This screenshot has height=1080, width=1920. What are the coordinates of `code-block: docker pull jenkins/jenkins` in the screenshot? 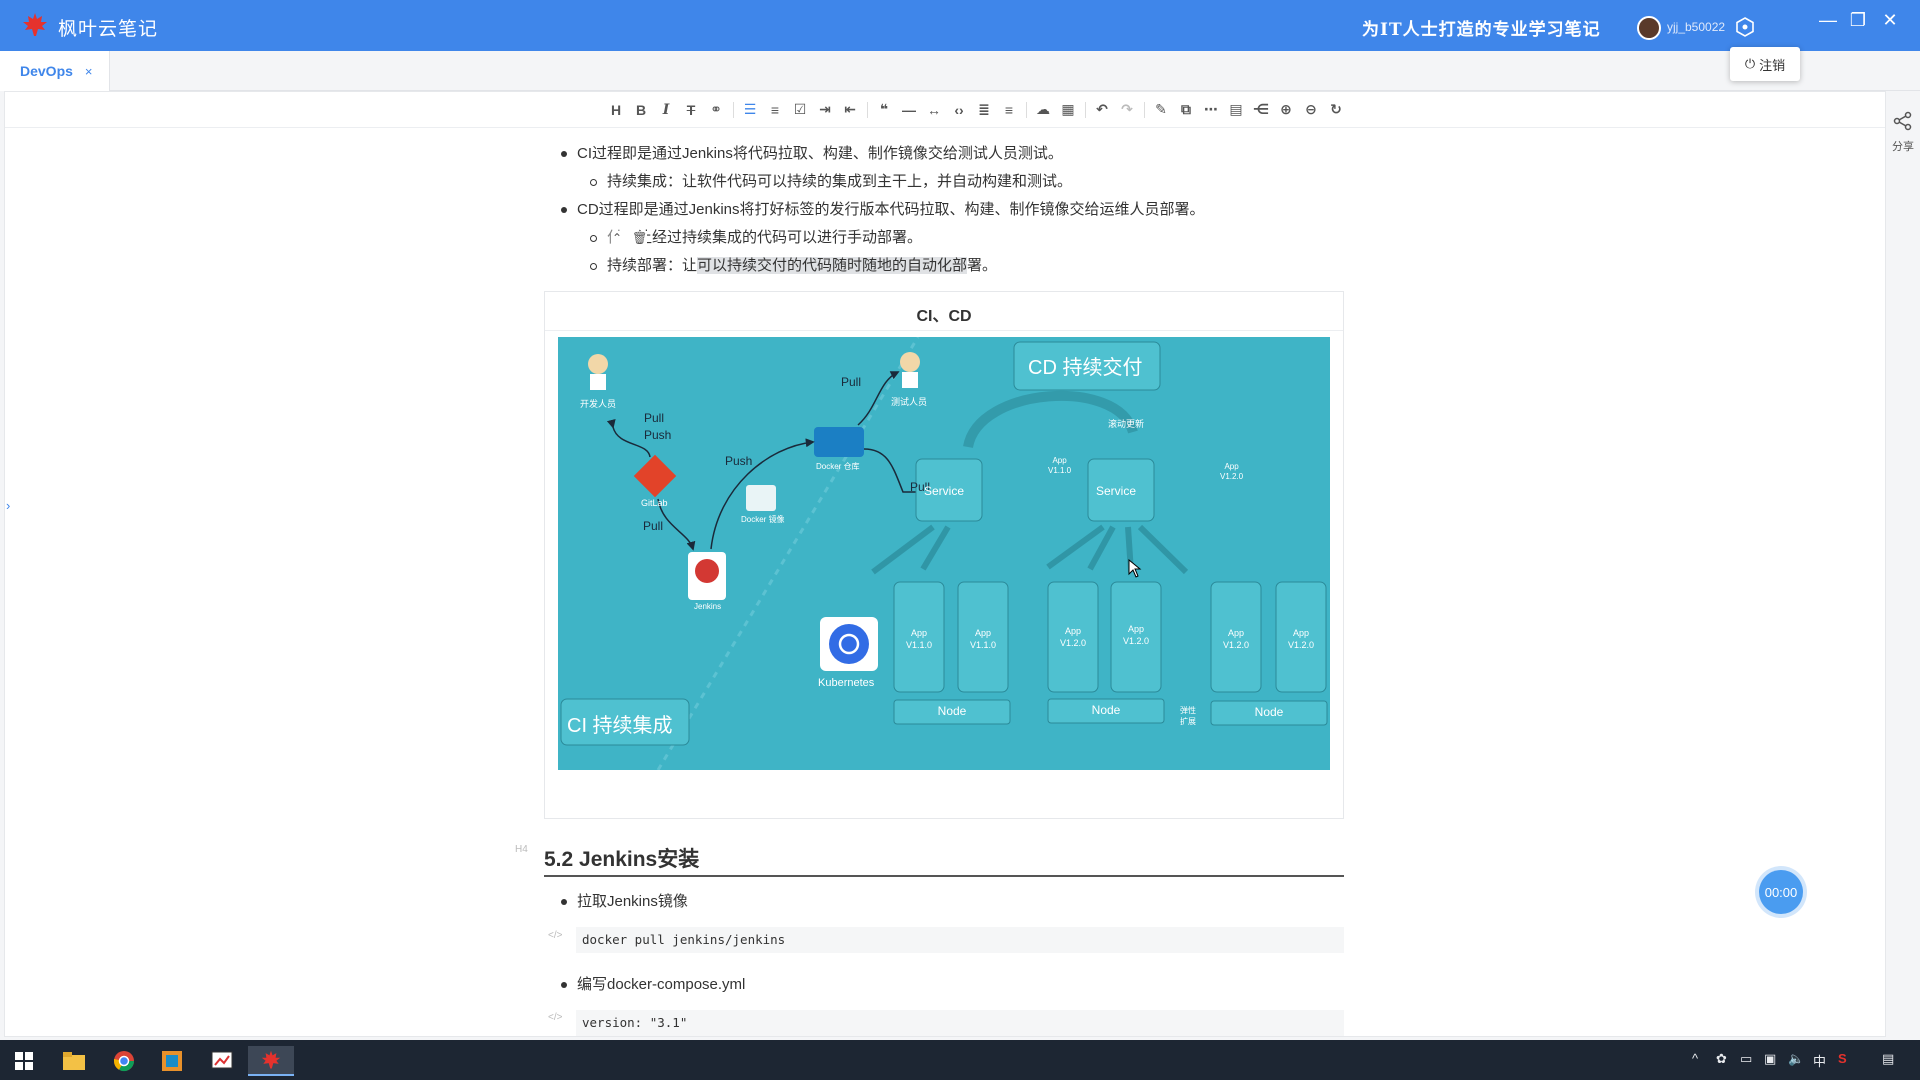 It's located at (960, 940).